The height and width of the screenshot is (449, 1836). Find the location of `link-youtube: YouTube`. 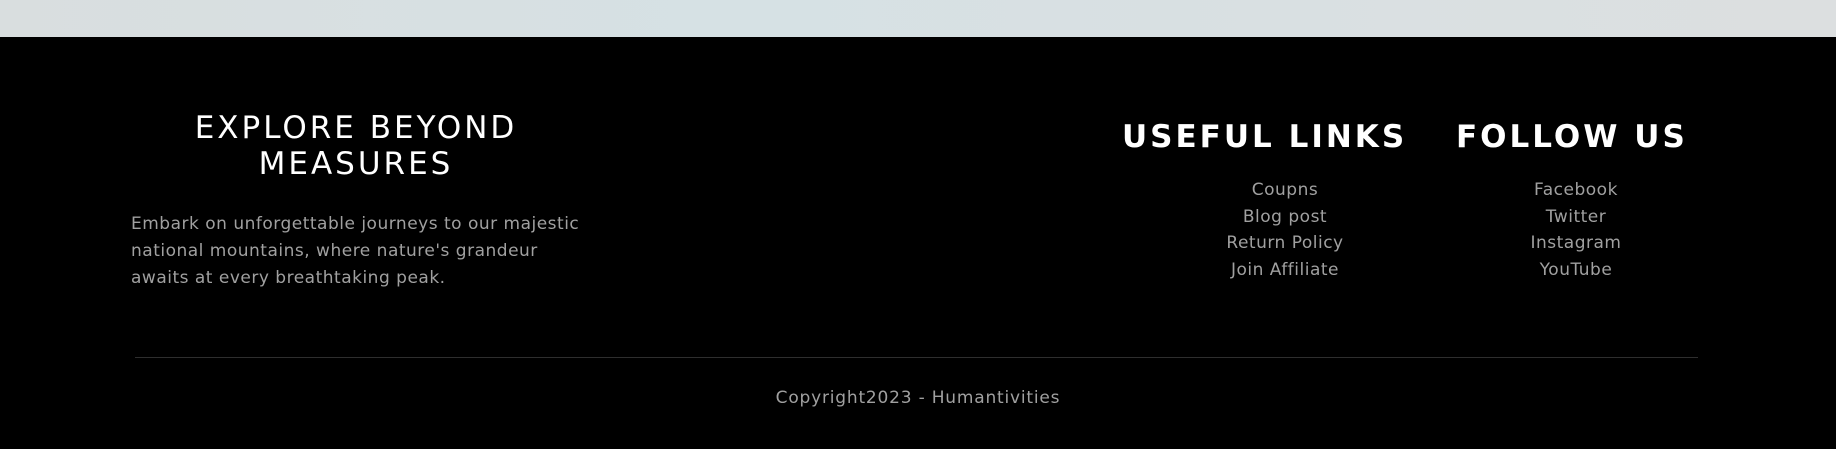

link-youtube: YouTube is located at coordinates (1576, 270).